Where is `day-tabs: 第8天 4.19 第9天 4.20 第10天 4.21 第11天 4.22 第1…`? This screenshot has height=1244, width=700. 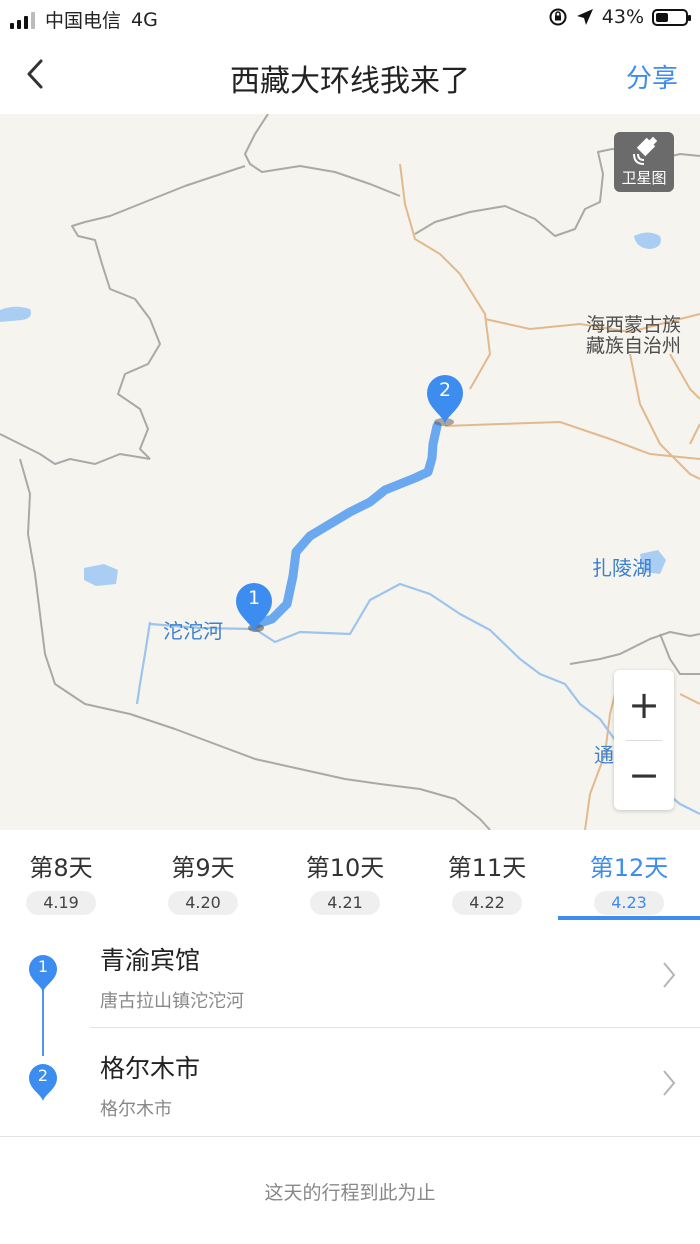
day-tabs: 第8天 4.19 第9天 4.20 第10天 4.21 第11天 4.22 第1… is located at coordinates (350, 875).